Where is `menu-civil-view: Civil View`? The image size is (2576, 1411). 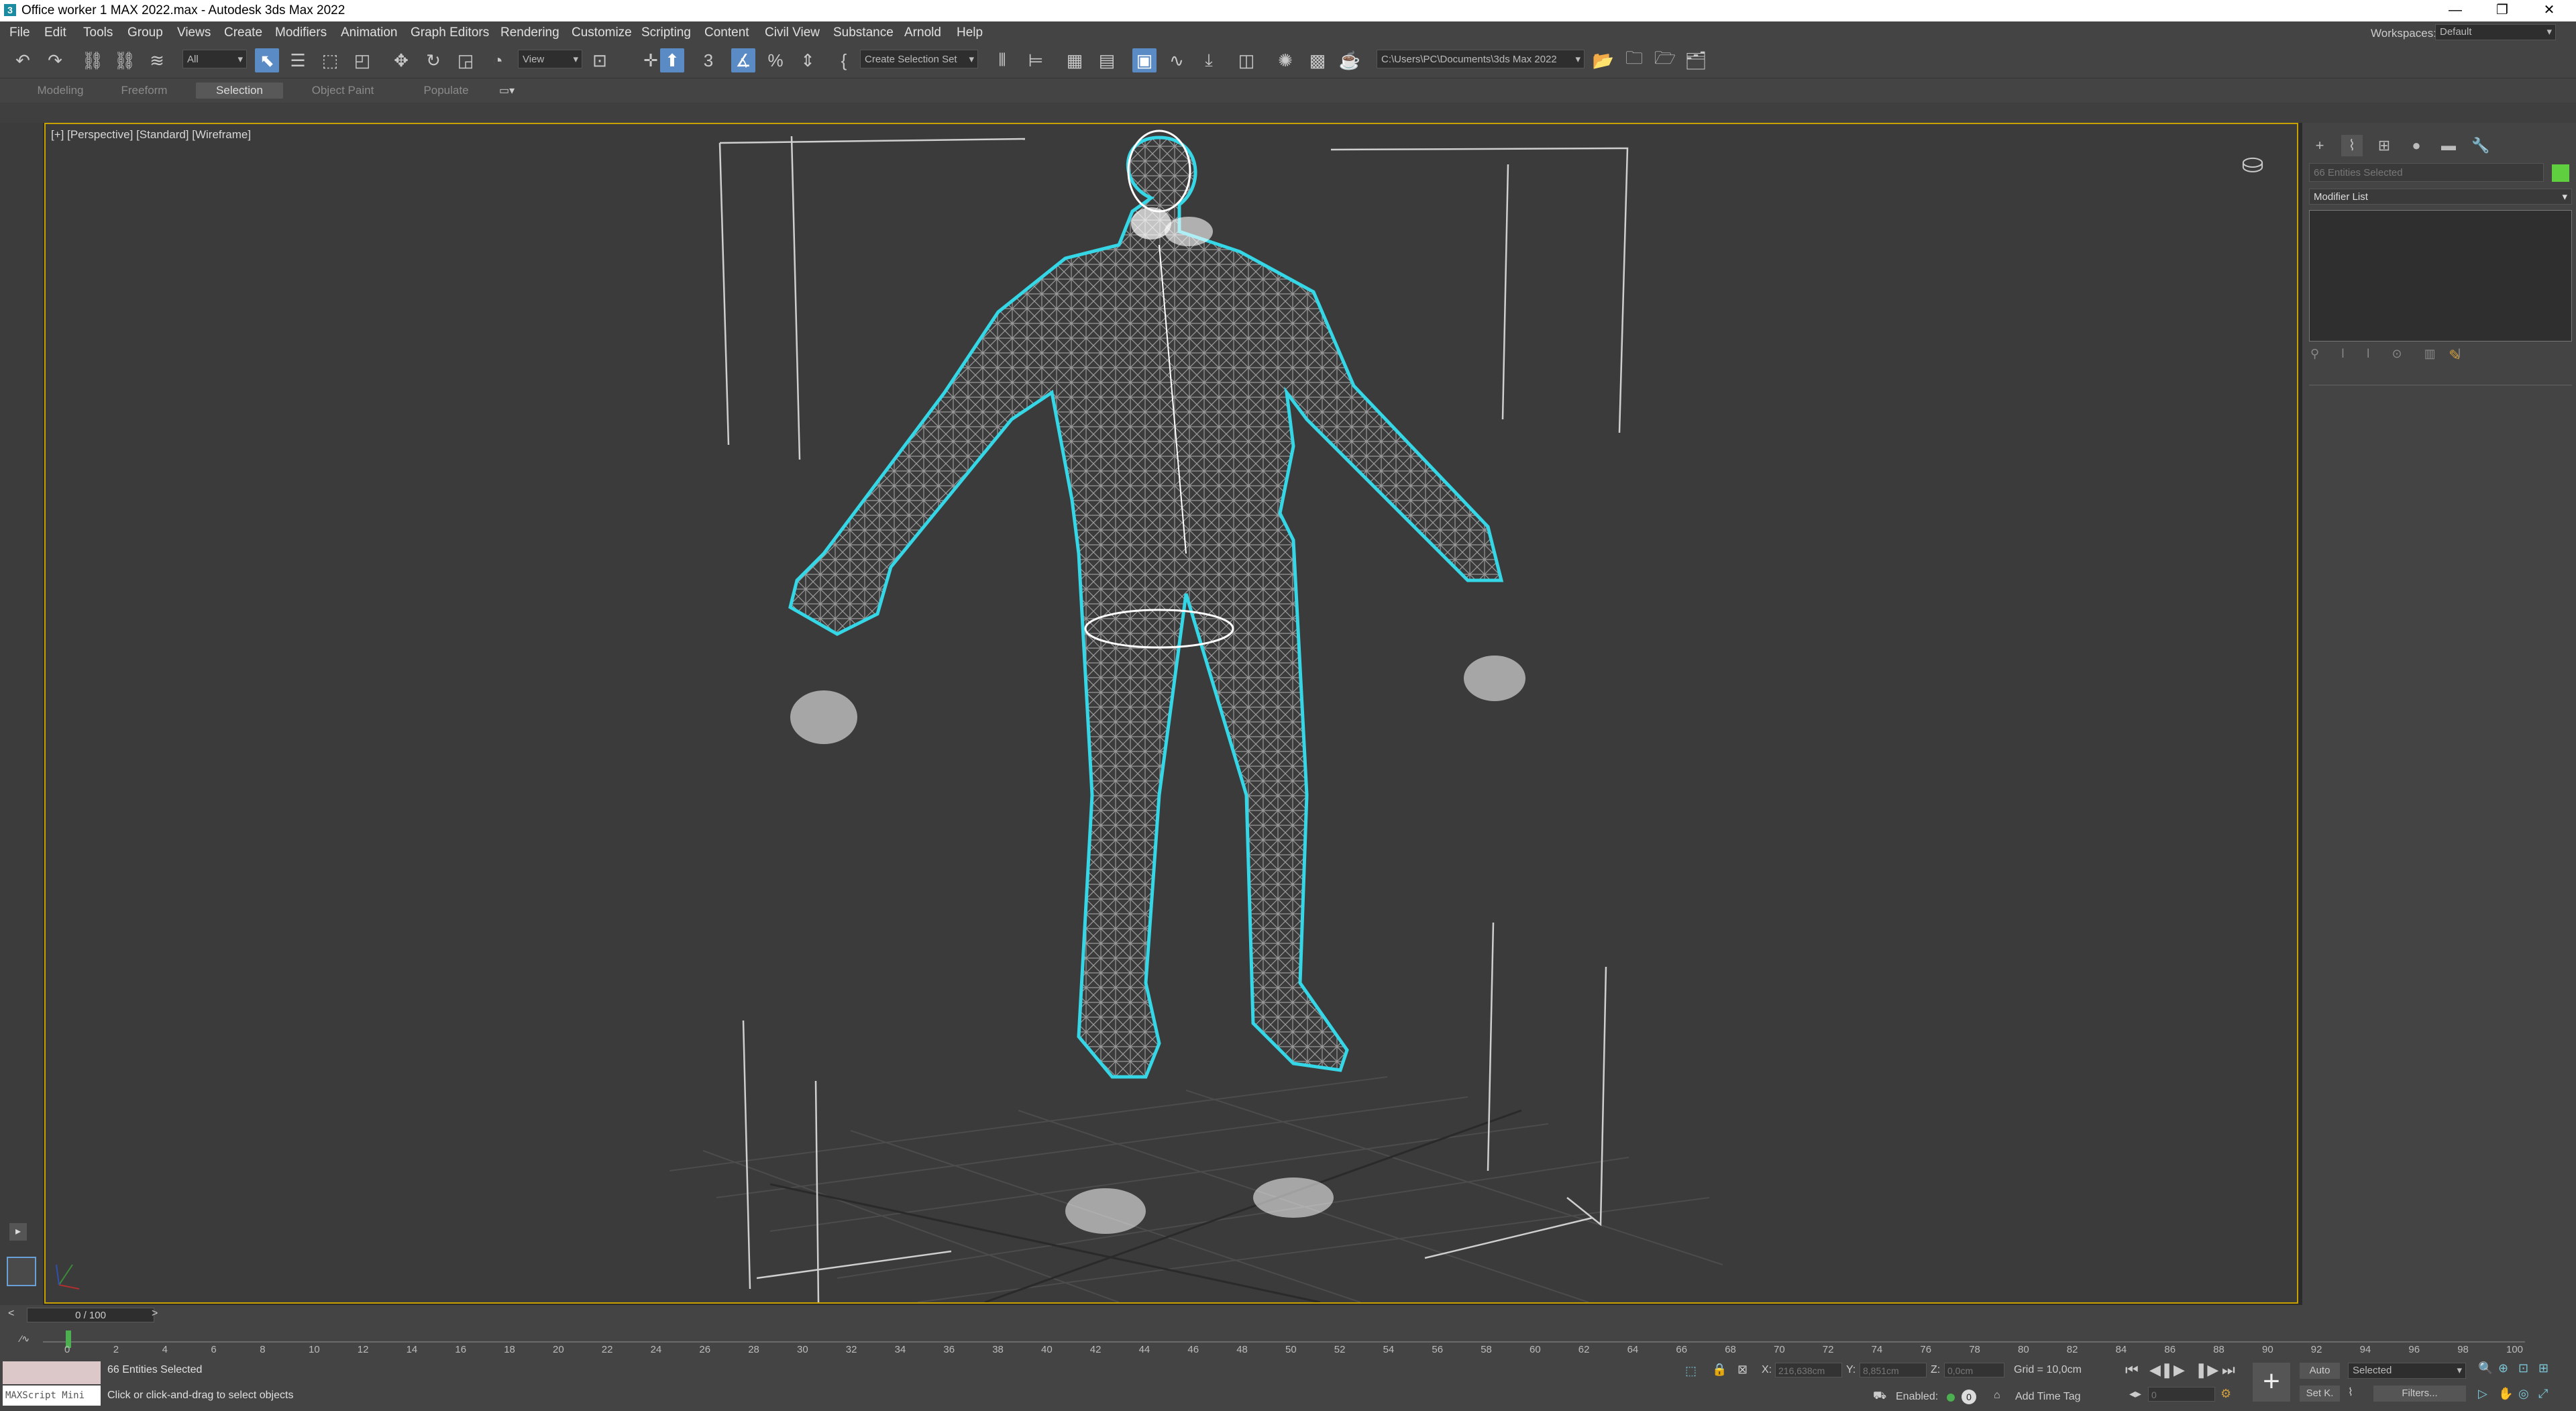 menu-civil-view: Civil View is located at coordinates (792, 32).